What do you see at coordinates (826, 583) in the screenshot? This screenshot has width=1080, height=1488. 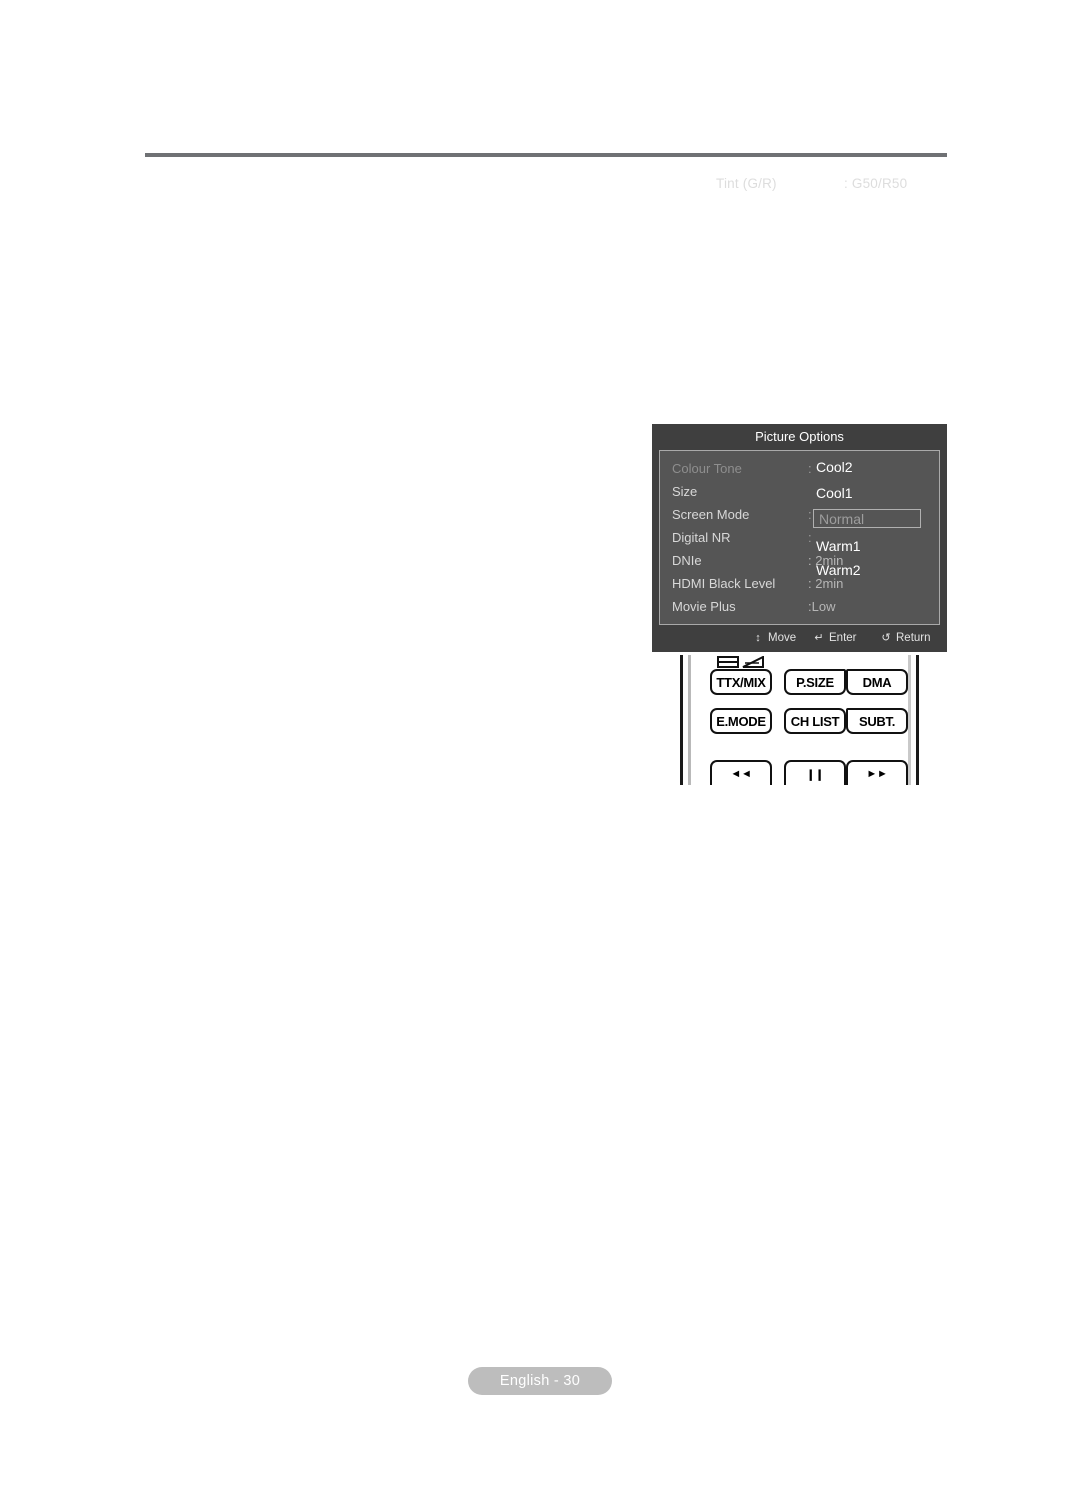 I see `value-hdmi-black-level: : 2min` at bounding box center [826, 583].